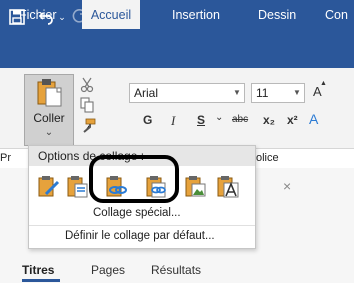 The height and width of the screenshot is (283, 354). Describe the element at coordinates (240, 119) in the screenshot. I see `strikethrough-button: abc` at that location.